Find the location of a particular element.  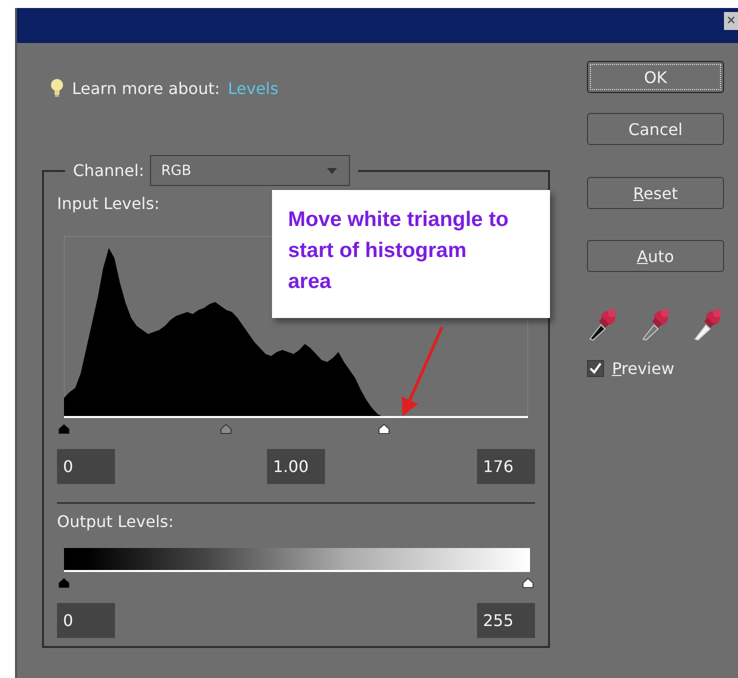

callout-text: Move white triangle to start of histogram area is located at coordinates (399, 251).